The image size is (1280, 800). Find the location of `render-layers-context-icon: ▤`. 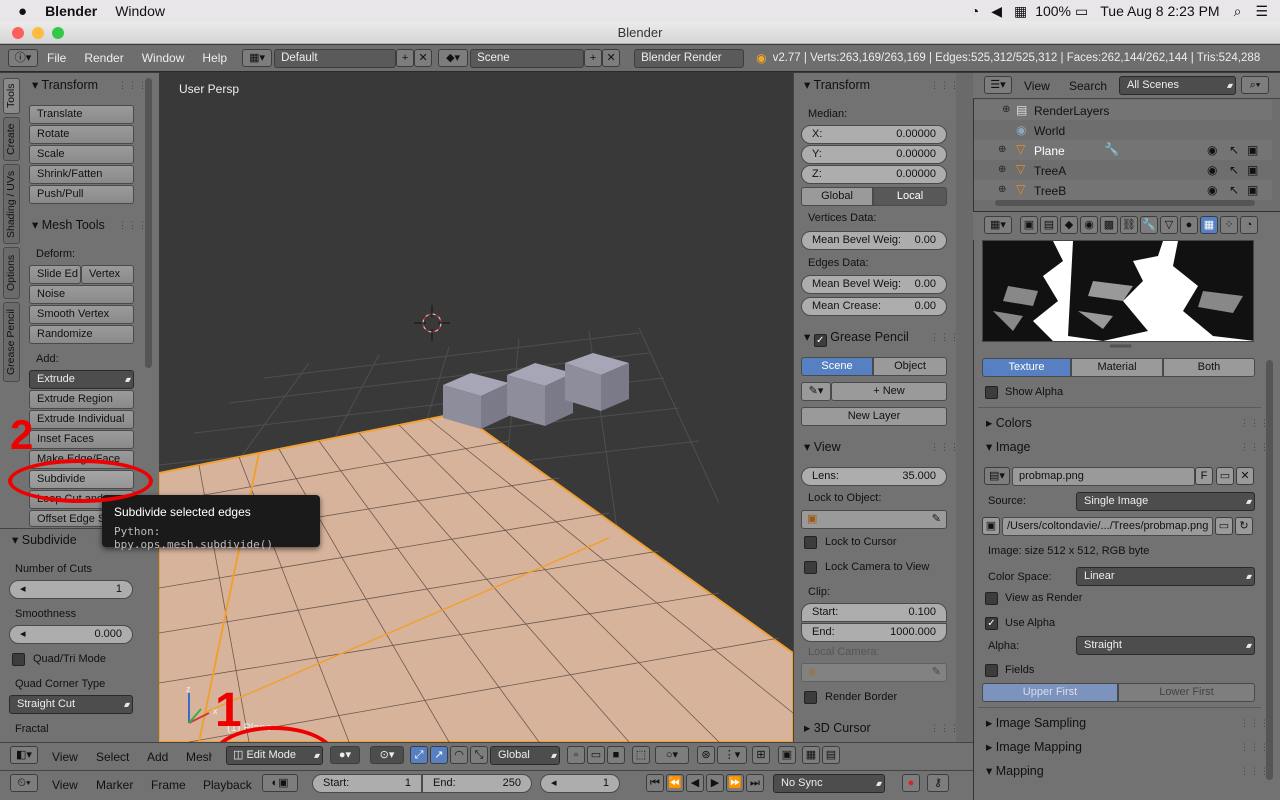

render-layers-context-icon: ▤ is located at coordinates (1049, 225).